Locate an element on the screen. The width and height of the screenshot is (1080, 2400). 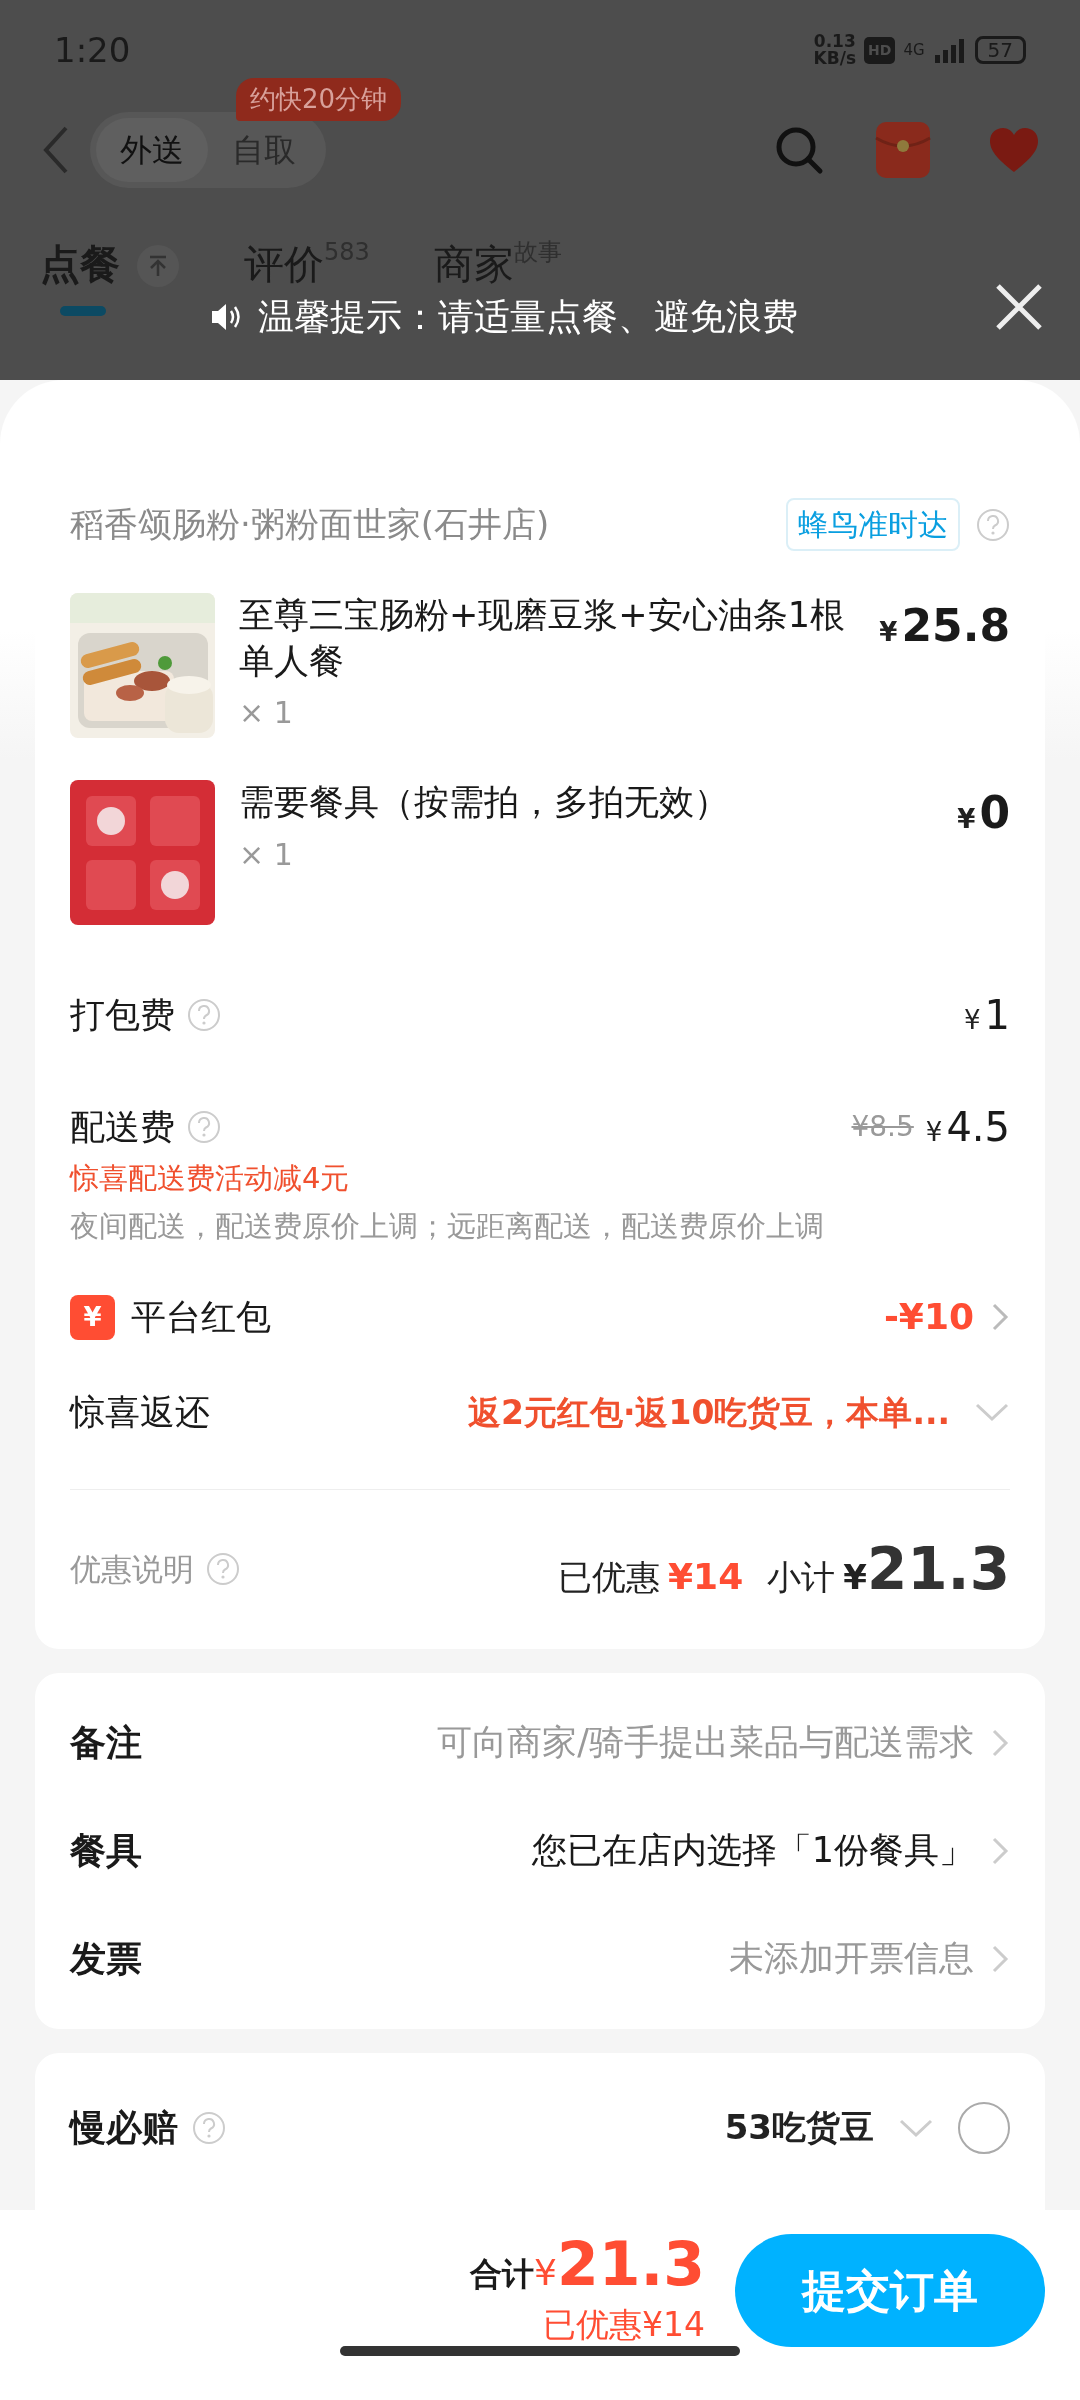
store-name: 稻香颂肠粉·粥粉面世家(石井店) is located at coordinates (310, 524).